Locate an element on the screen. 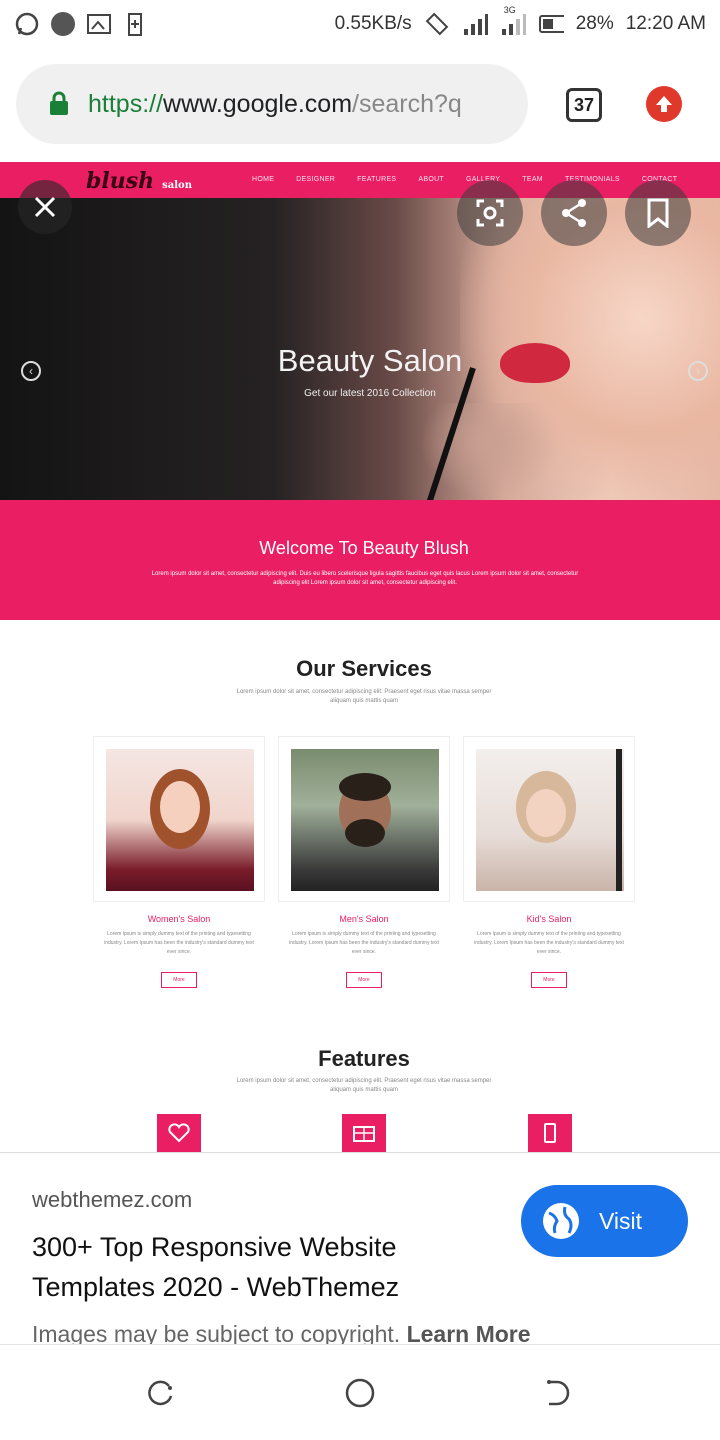 This screenshot has width=720, height=1440. welcome-title: Welcome To Beauty Blush is located at coordinates (364, 548).